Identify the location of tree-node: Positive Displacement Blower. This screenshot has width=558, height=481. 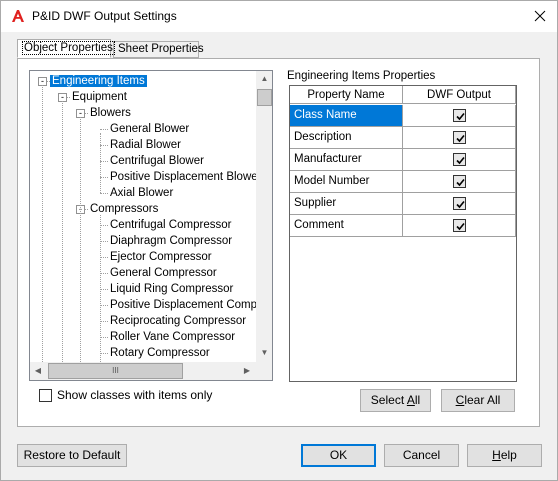
(182, 177).